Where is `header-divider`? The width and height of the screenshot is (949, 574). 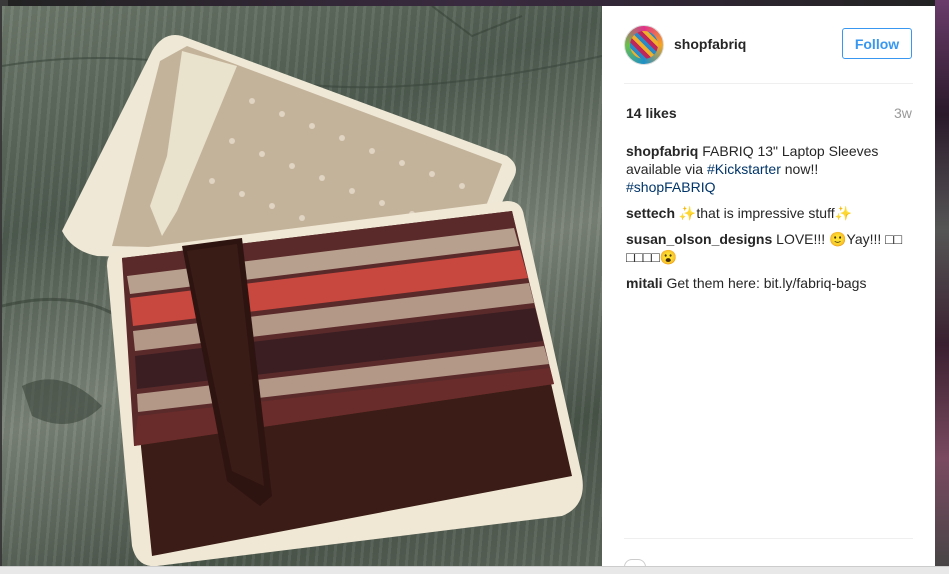 header-divider is located at coordinates (768, 83).